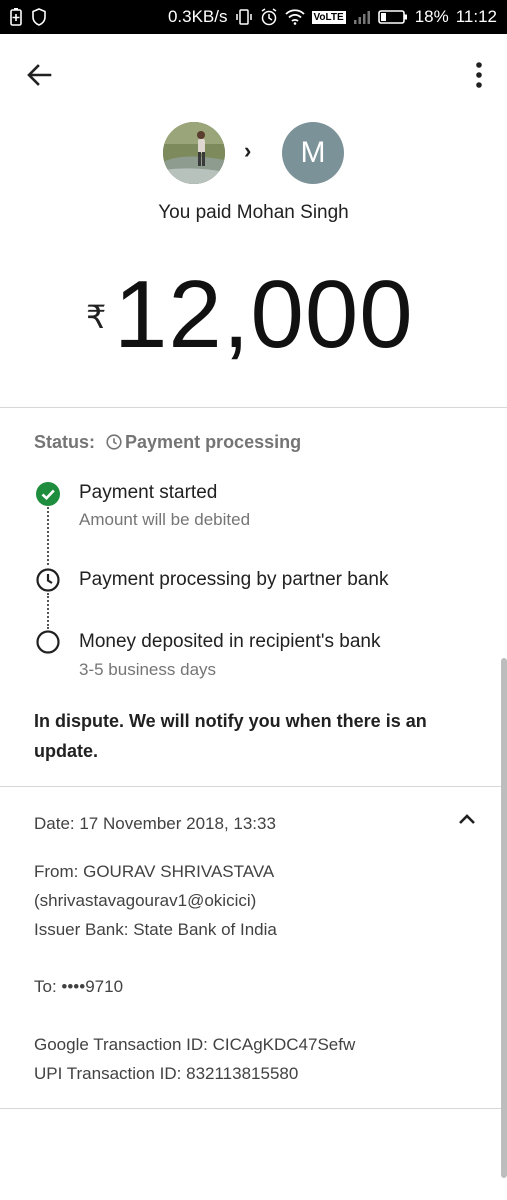 This screenshot has width=507, height=1200. Describe the element at coordinates (476, 16) in the screenshot. I see `clock: 11:12` at that location.